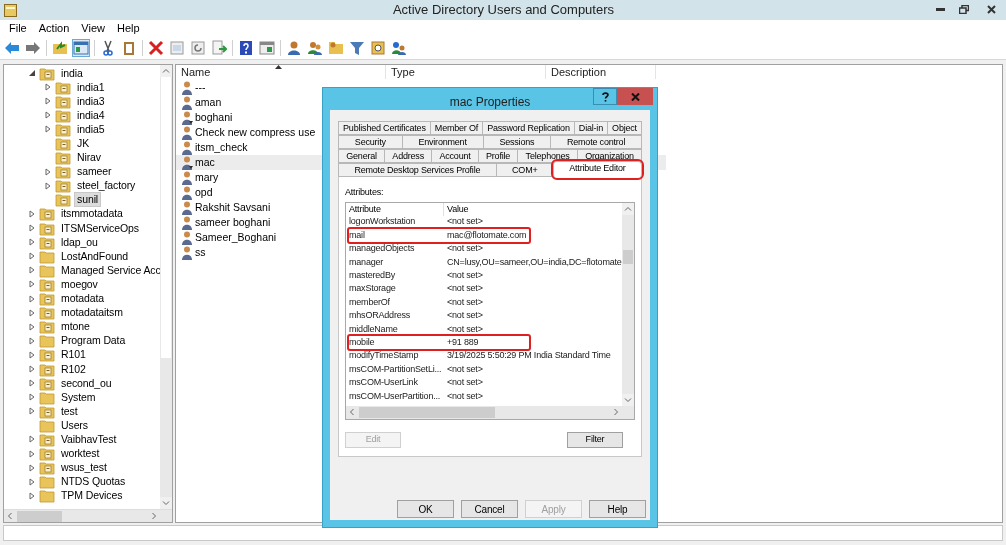  Describe the element at coordinates (198, 47) in the screenshot. I see `refresh-icon` at that location.